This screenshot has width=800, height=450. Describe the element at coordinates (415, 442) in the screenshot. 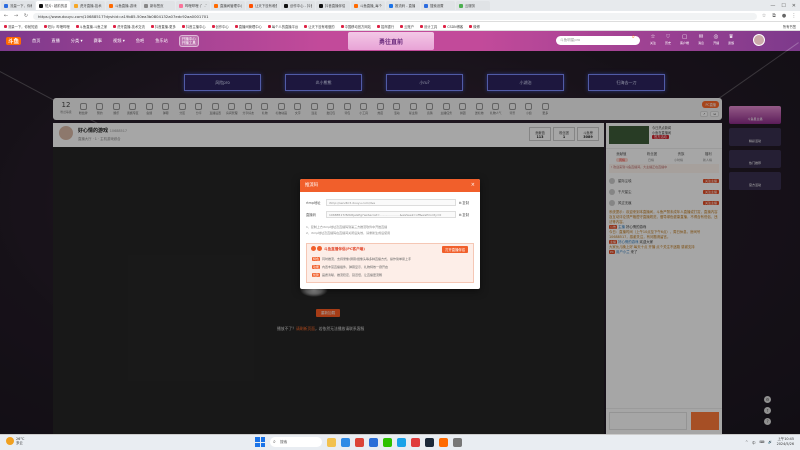

I see `music-icon` at that location.